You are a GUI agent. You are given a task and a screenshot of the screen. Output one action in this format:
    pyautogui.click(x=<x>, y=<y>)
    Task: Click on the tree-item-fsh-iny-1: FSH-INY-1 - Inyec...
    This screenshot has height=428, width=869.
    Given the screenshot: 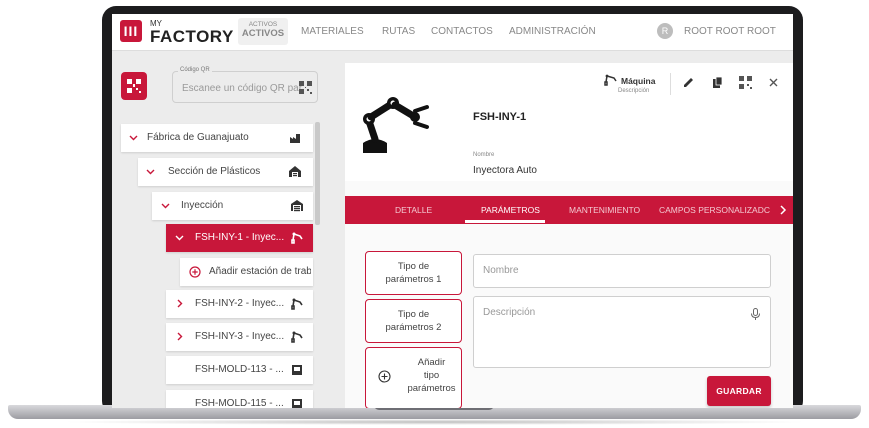 What is the action you would take?
    pyautogui.click(x=239, y=238)
    